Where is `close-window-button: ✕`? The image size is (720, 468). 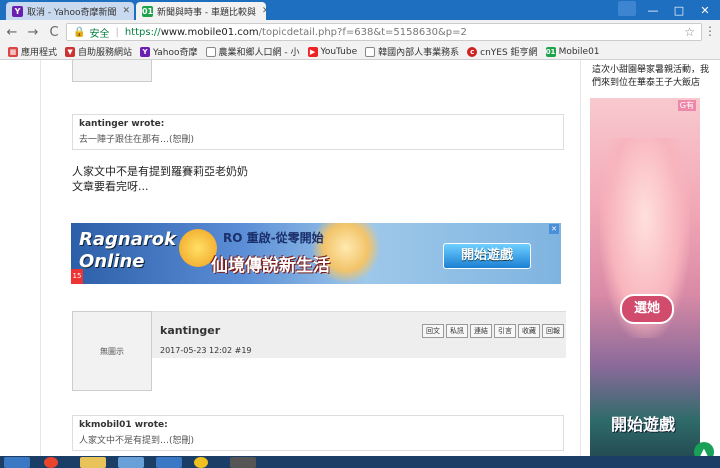 close-window-button: ✕ is located at coordinates (705, 10).